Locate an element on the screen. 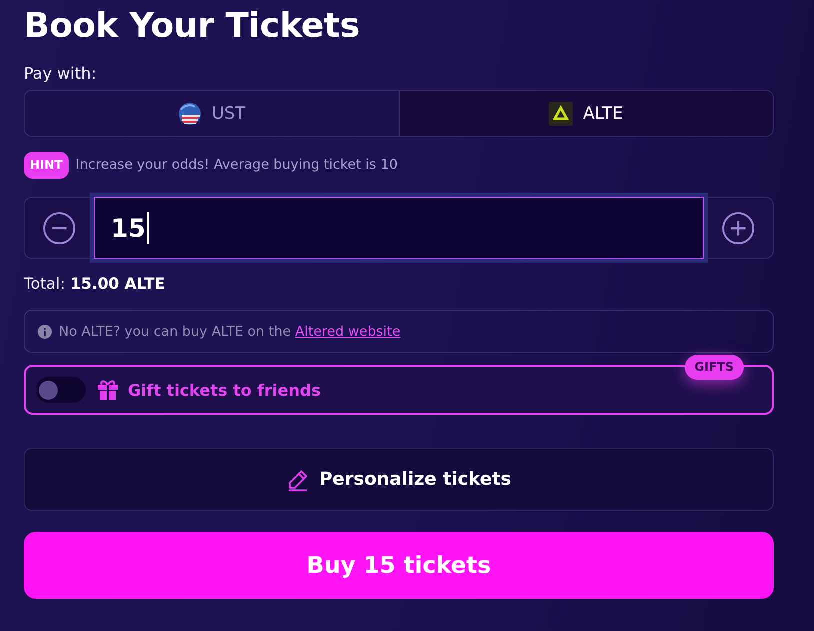 This screenshot has width=814, height=631. flag-globe-icon is located at coordinates (190, 114).